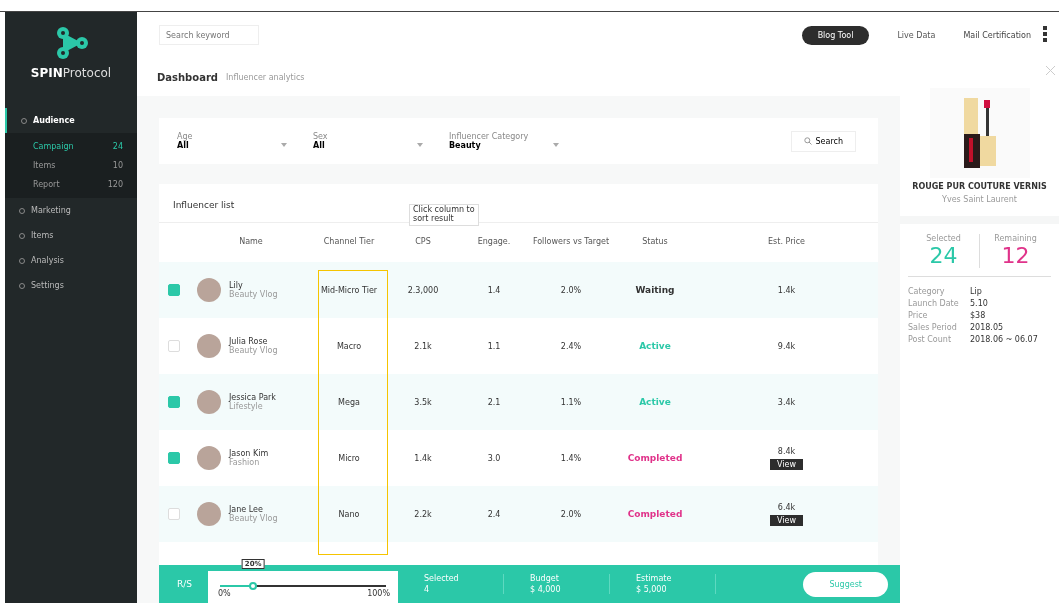 Image resolution: width=1059 pixels, height=604 pixels. I want to click on table-cell: Mid-Micro Tier, so click(349, 290).